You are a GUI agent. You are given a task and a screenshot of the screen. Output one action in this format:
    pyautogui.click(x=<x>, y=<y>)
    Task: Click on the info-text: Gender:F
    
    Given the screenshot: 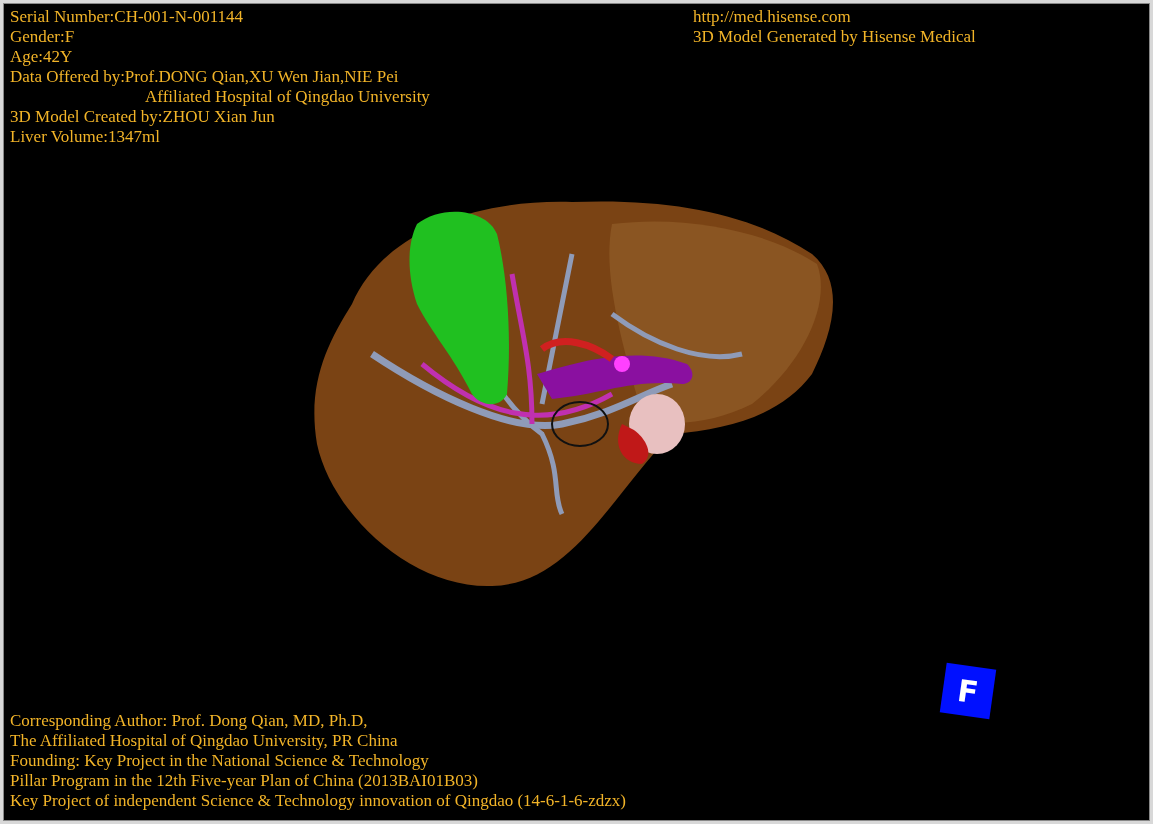 What is the action you would take?
    pyautogui.click(x=42, y=37)
    